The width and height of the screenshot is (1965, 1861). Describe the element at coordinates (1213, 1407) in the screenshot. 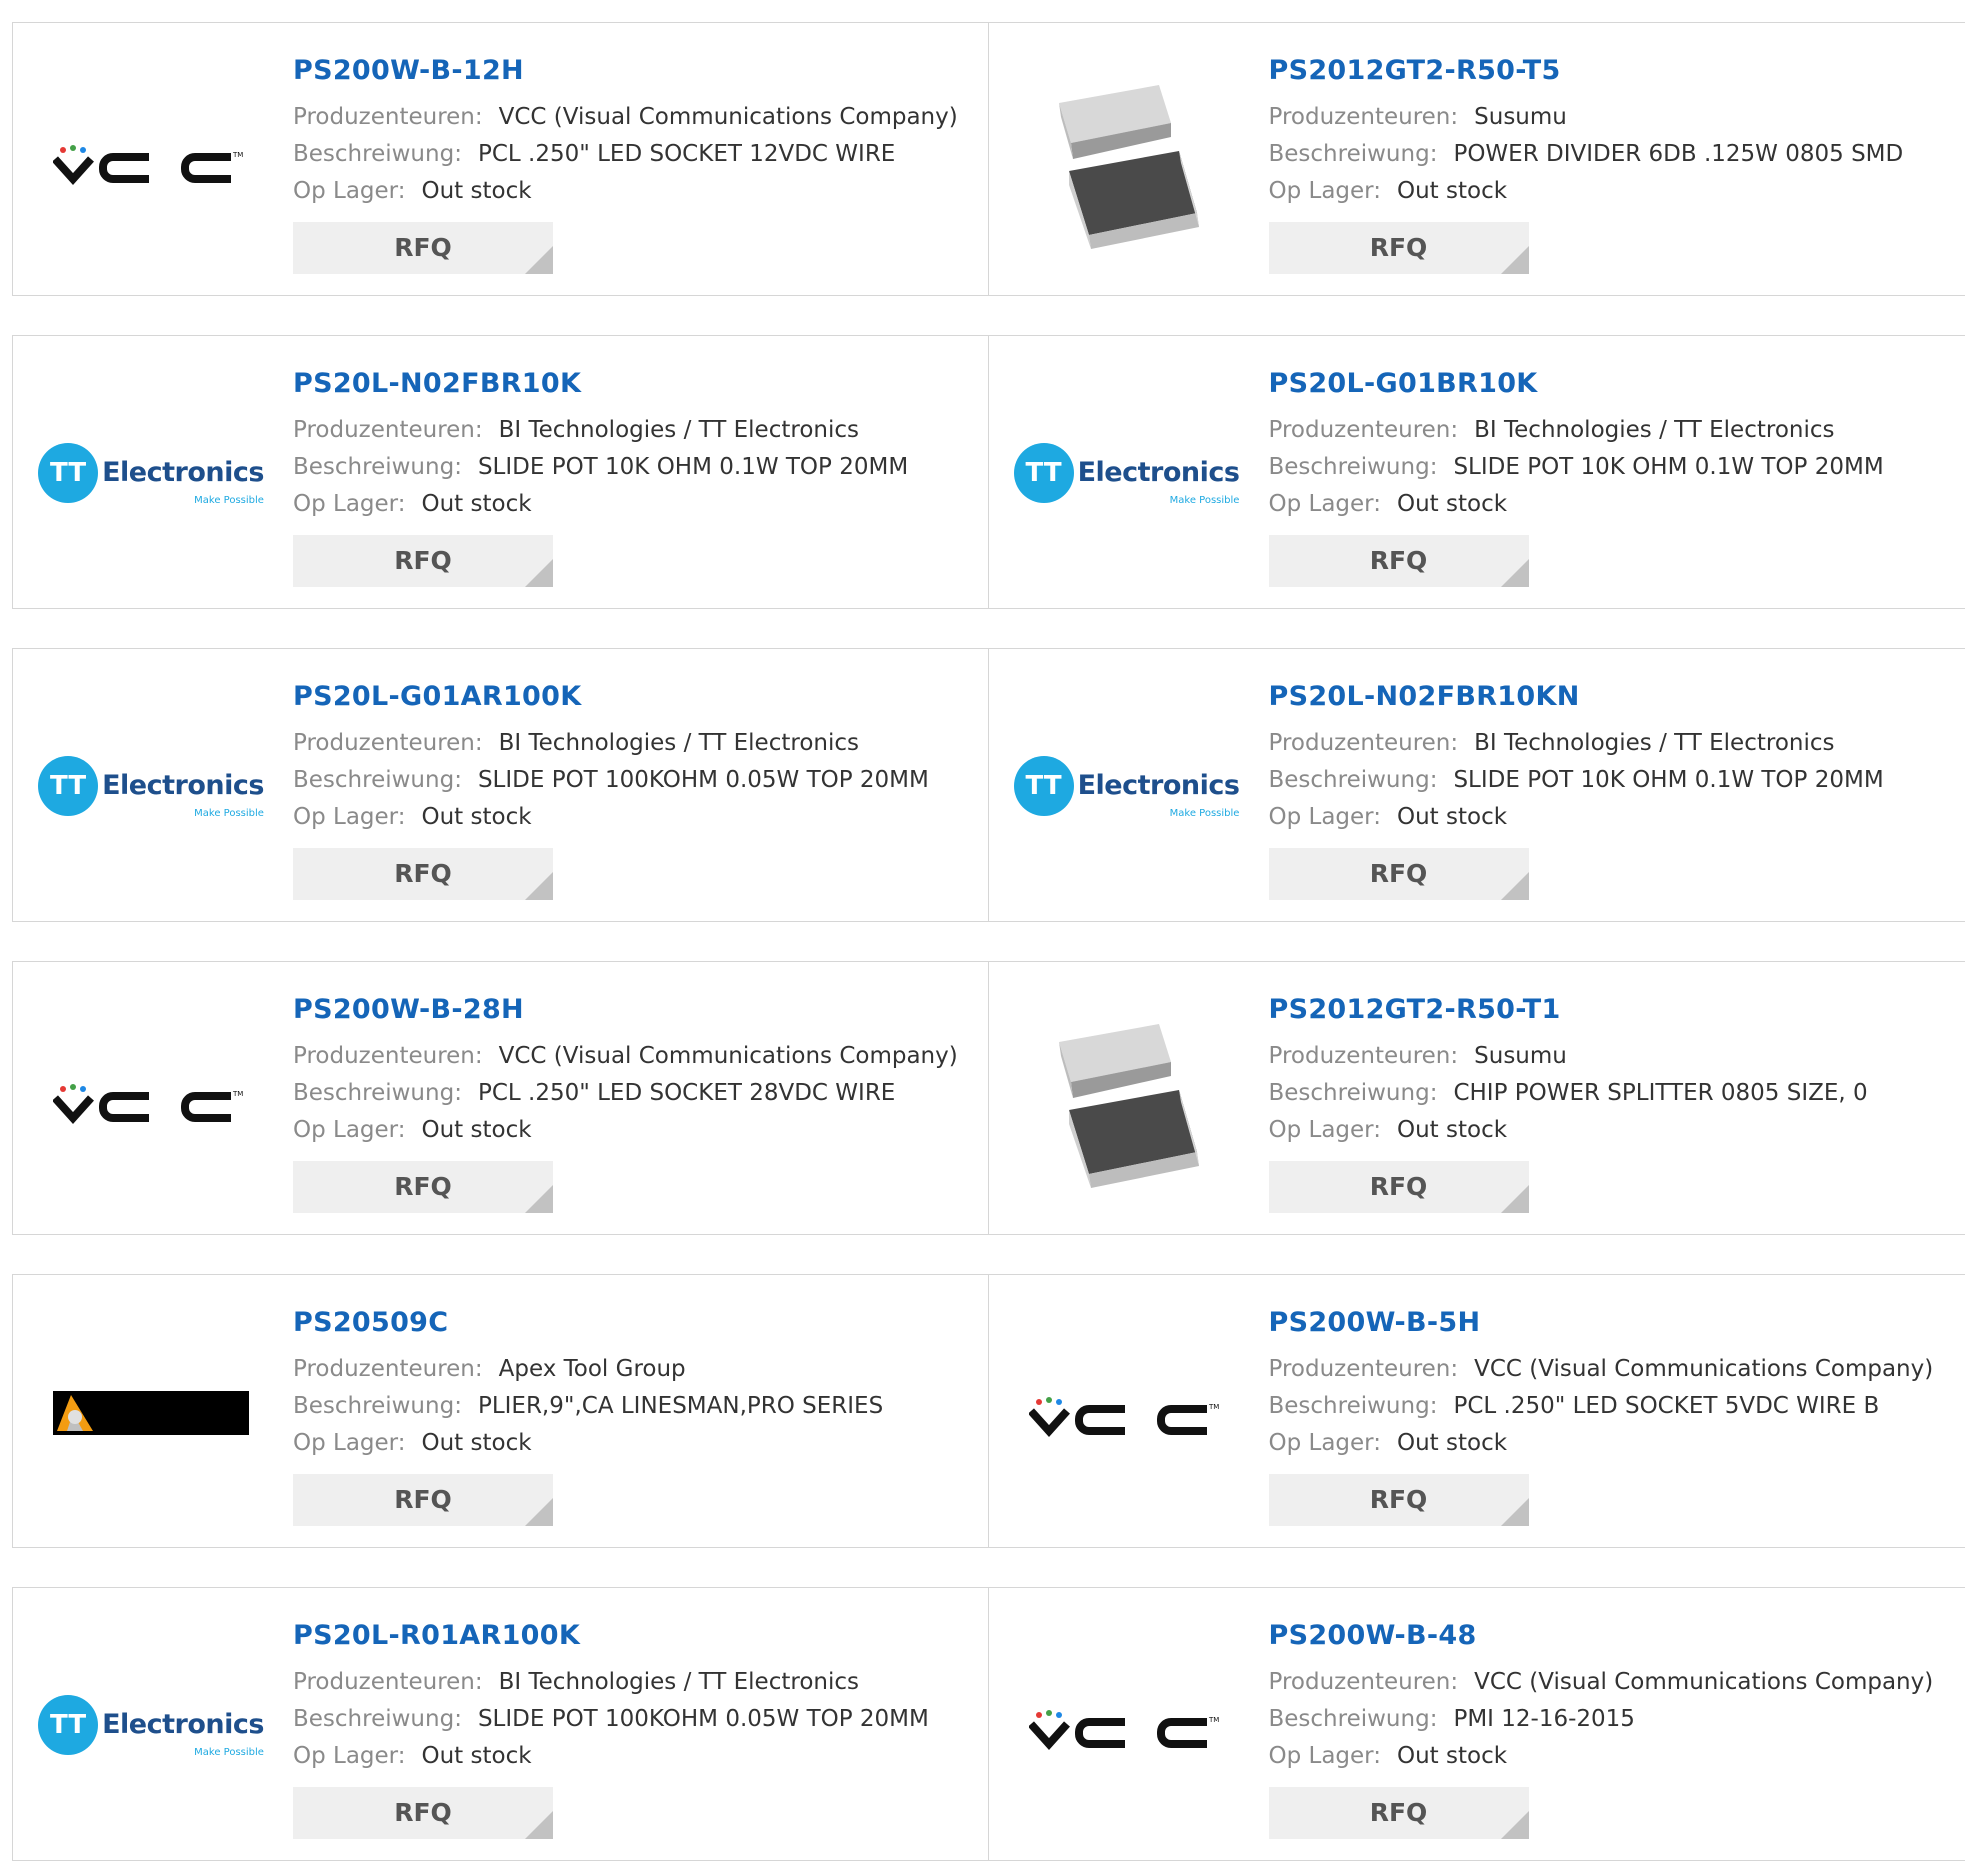

I see `svg-text: TM` at that location.